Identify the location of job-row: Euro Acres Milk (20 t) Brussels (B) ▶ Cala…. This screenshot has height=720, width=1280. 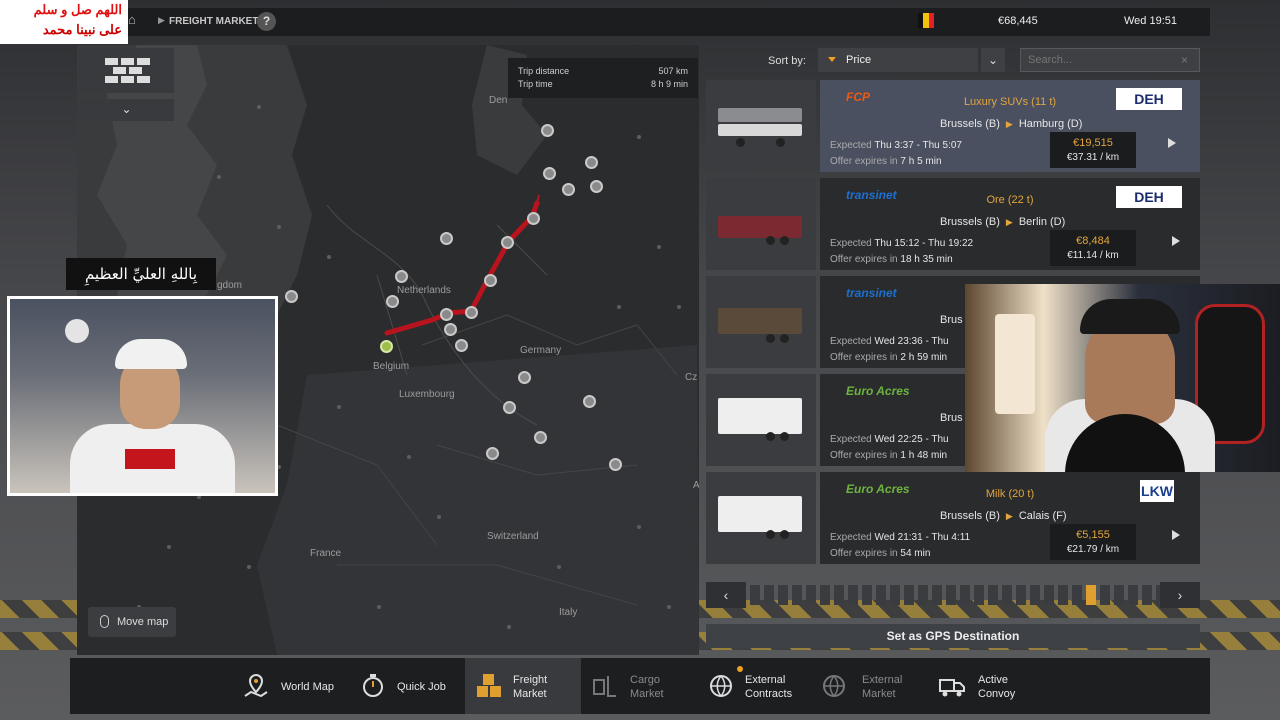
(953, 518).